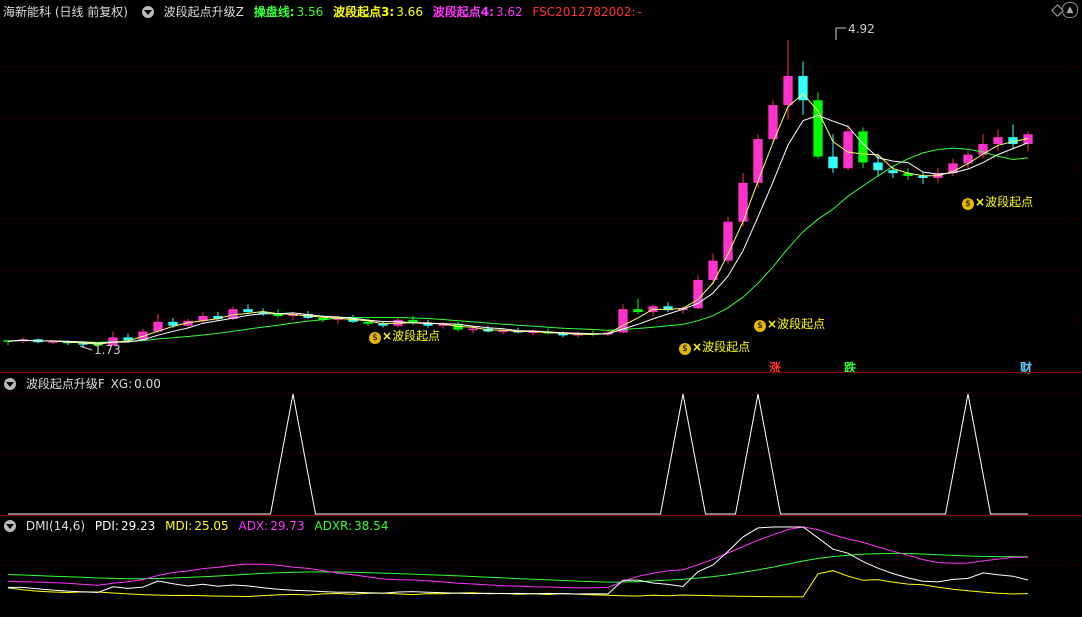  I want to click on adxr-line, so click(517, 567).